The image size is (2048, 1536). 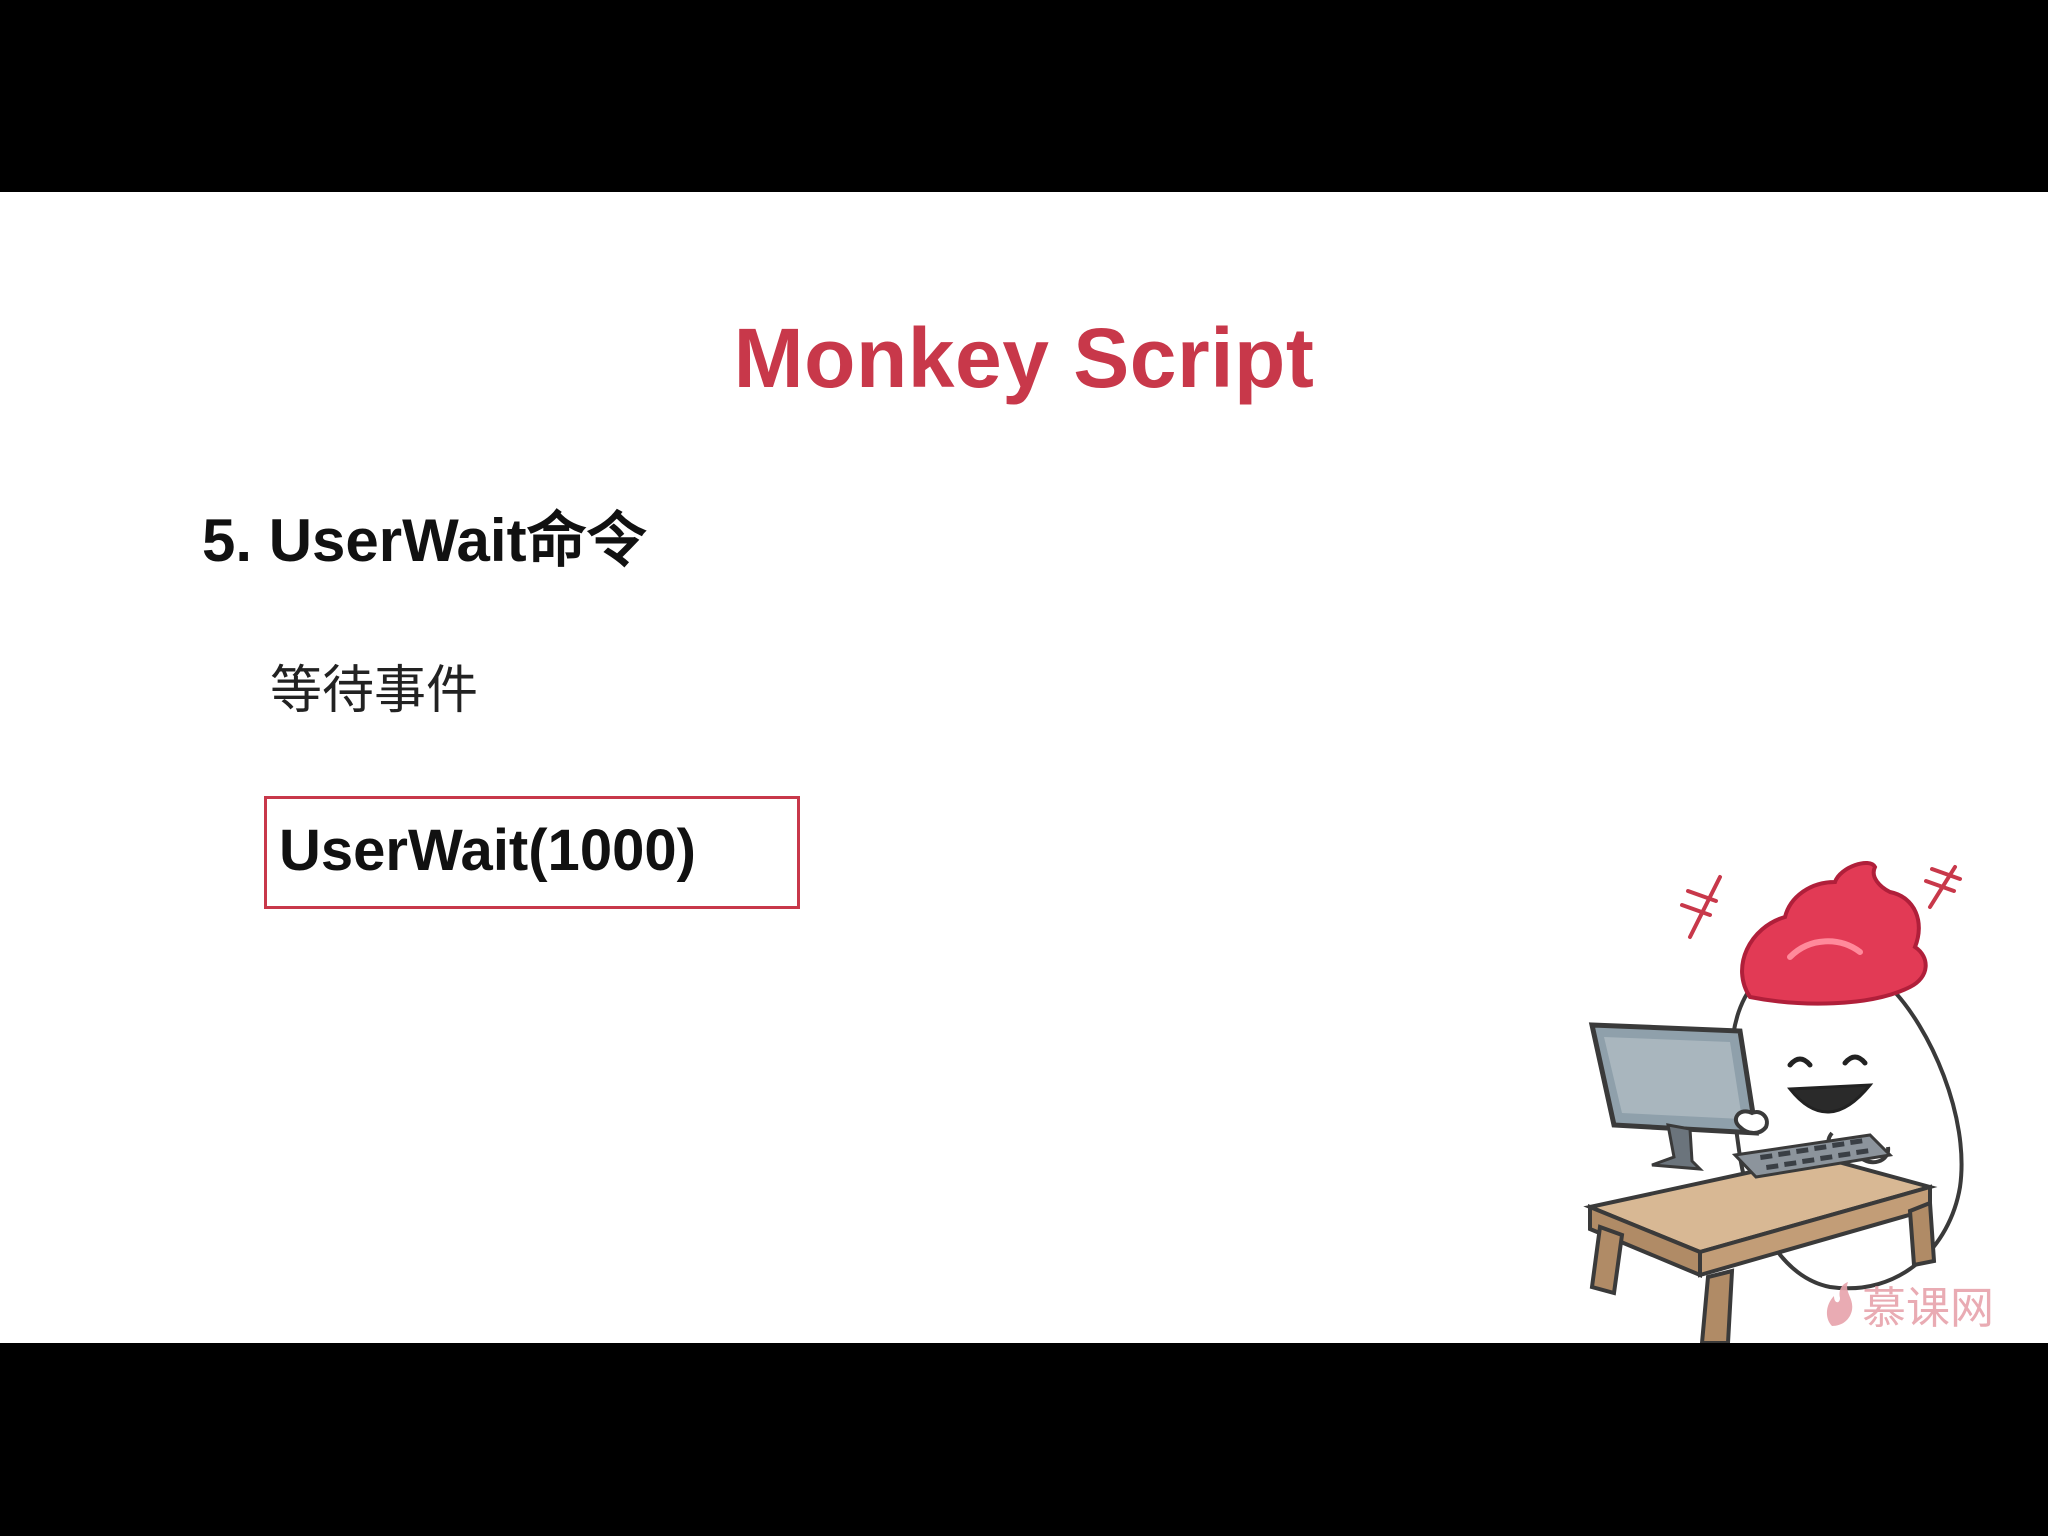 What do you see at coordinates (1024, 96) in the screenshot?
I see `letterbox-top` at bounding box center [1024, 96].